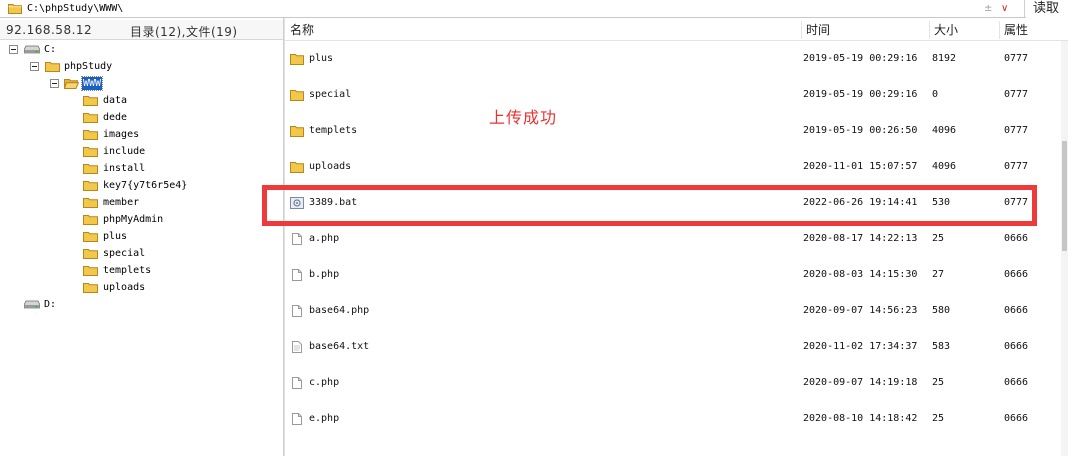 The image size is (1068, 456). Describe the element at coordinates (676, 239) in the screenshot. I see `file-row: a.php 2020-08-17 14:22:13 25 0666` at that location.